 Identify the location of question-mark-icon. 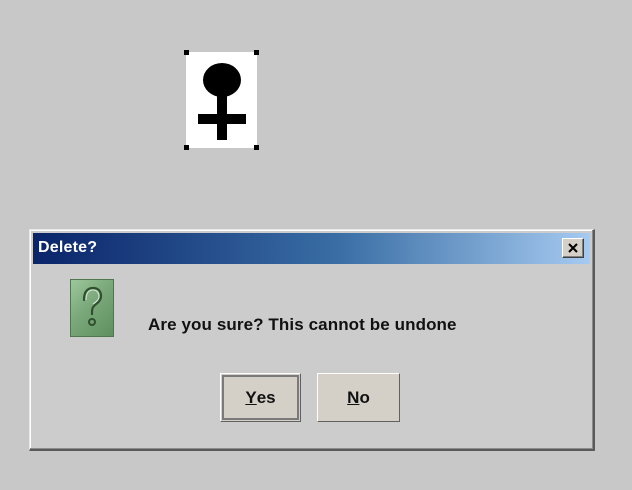
(92, 308).